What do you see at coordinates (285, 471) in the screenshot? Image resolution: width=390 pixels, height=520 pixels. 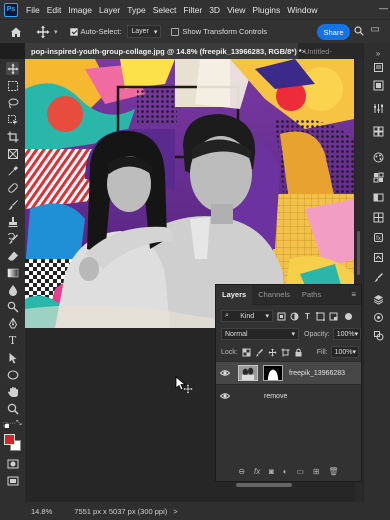 I see `adjustment-layer-icon: ◐` at bounding box center [285, 471].